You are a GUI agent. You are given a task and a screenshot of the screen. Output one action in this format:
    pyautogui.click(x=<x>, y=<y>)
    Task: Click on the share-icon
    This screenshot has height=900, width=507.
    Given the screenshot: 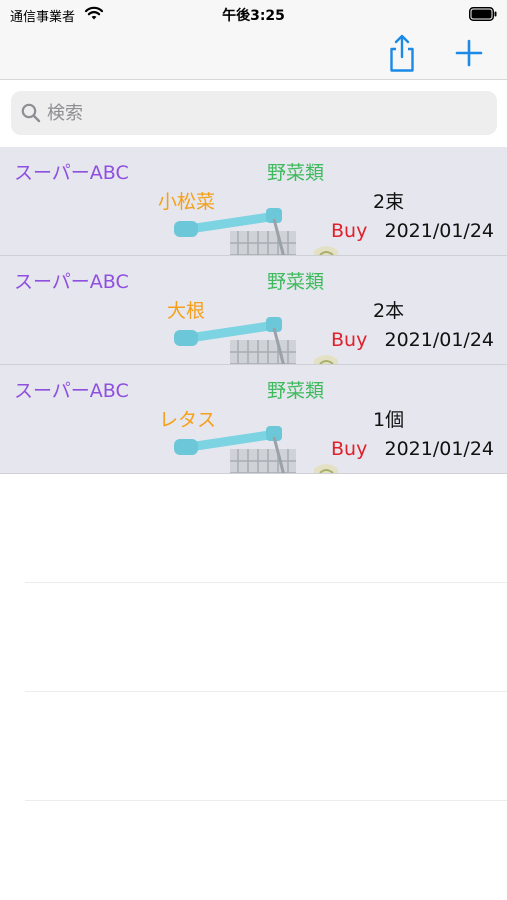 What is the action you would take?
    pyautogui.click(x=402, y=54)
    